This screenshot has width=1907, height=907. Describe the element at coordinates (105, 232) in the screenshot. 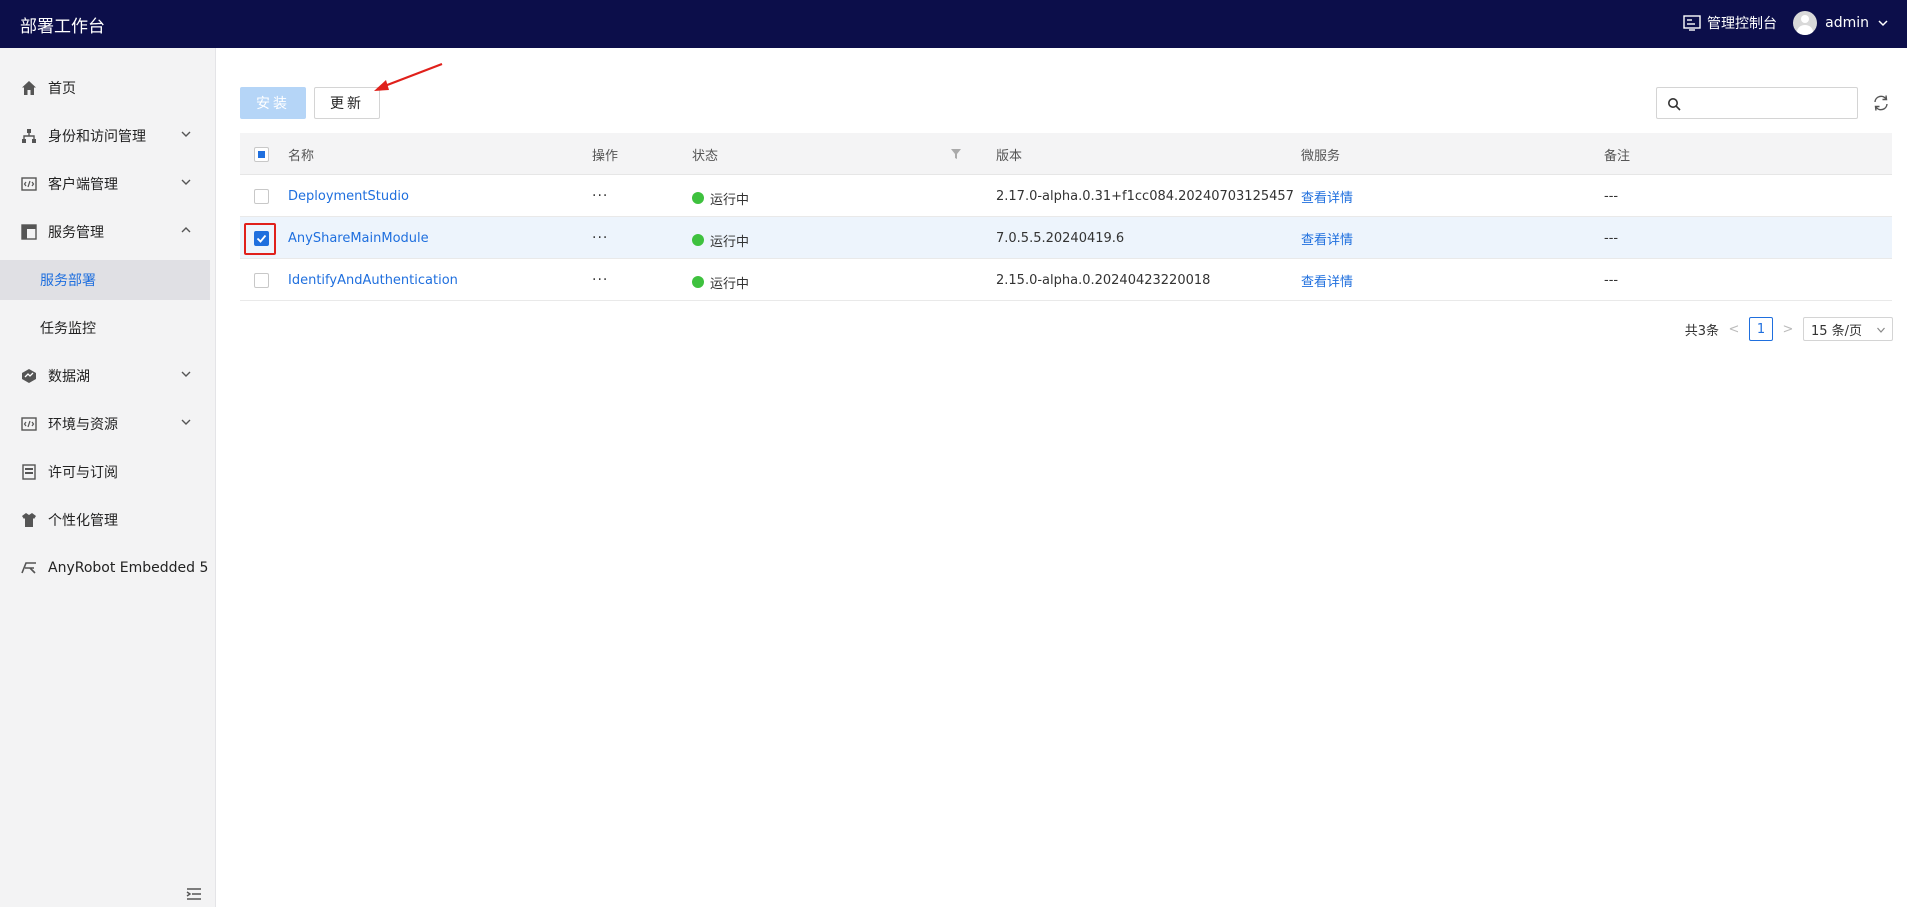

I see `sidebar-item-service-mgmt: 服务管理` at that location.